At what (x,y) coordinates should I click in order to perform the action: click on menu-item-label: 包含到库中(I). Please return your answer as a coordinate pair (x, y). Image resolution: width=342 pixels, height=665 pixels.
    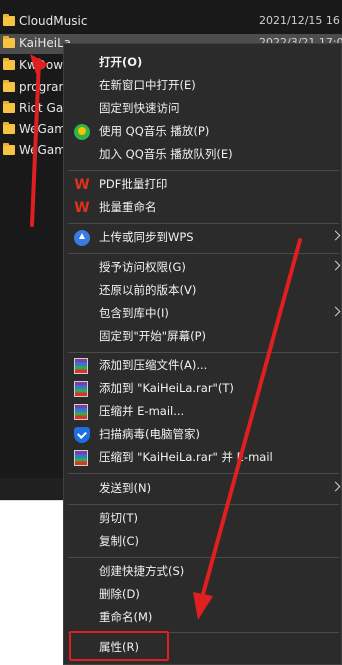
    Looking at the image, I should click on (134, 313).